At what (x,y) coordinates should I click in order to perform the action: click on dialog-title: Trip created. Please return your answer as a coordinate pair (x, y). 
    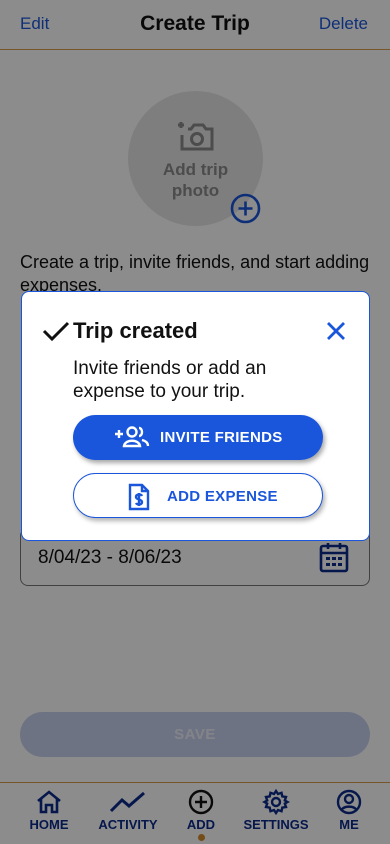
    Looking at the image, I should click on (135, 330).